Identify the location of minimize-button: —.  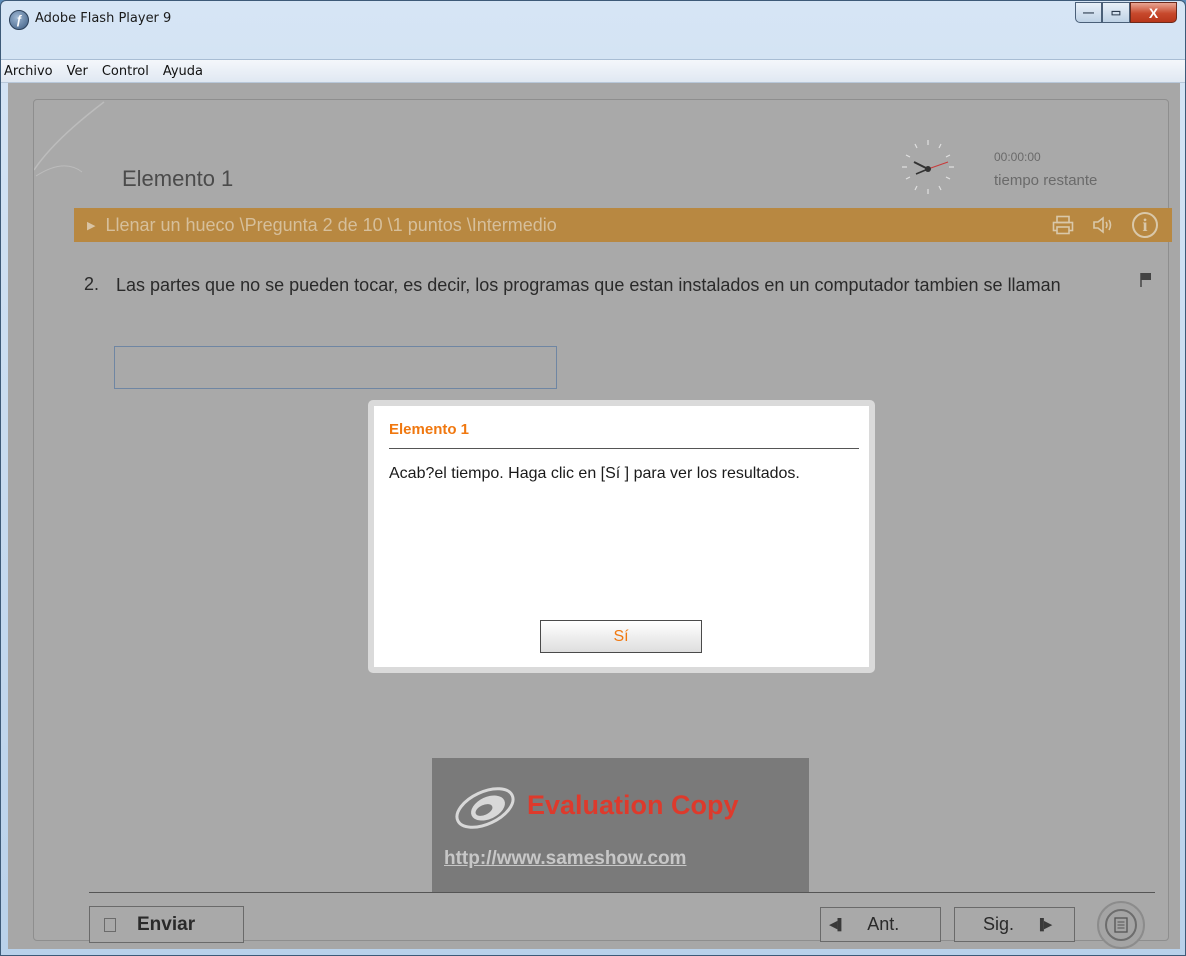
(1088, 12).